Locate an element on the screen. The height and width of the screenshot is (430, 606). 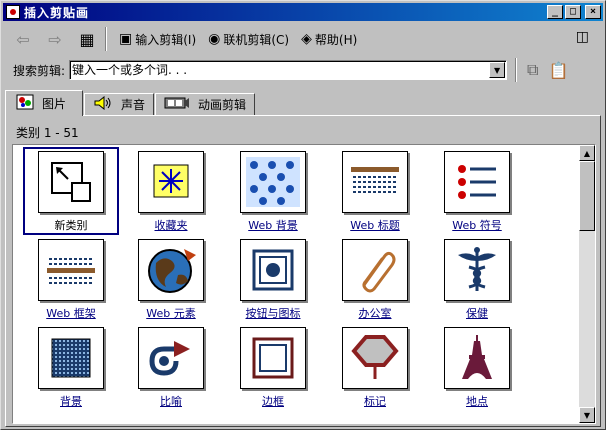
clips-online-button: ◉ 联机剪辑(C) is located at coordinates (248, 39).